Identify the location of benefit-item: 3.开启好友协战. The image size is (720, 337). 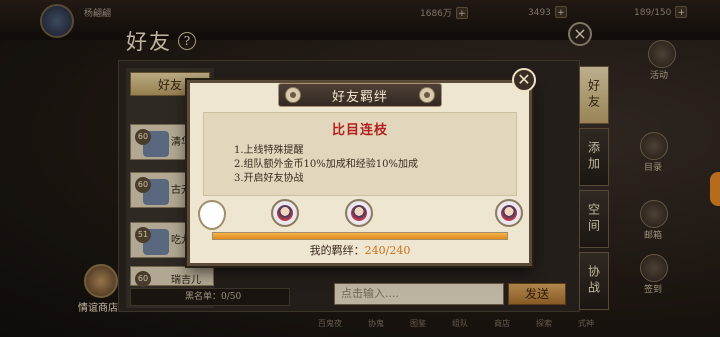
(269, 178).